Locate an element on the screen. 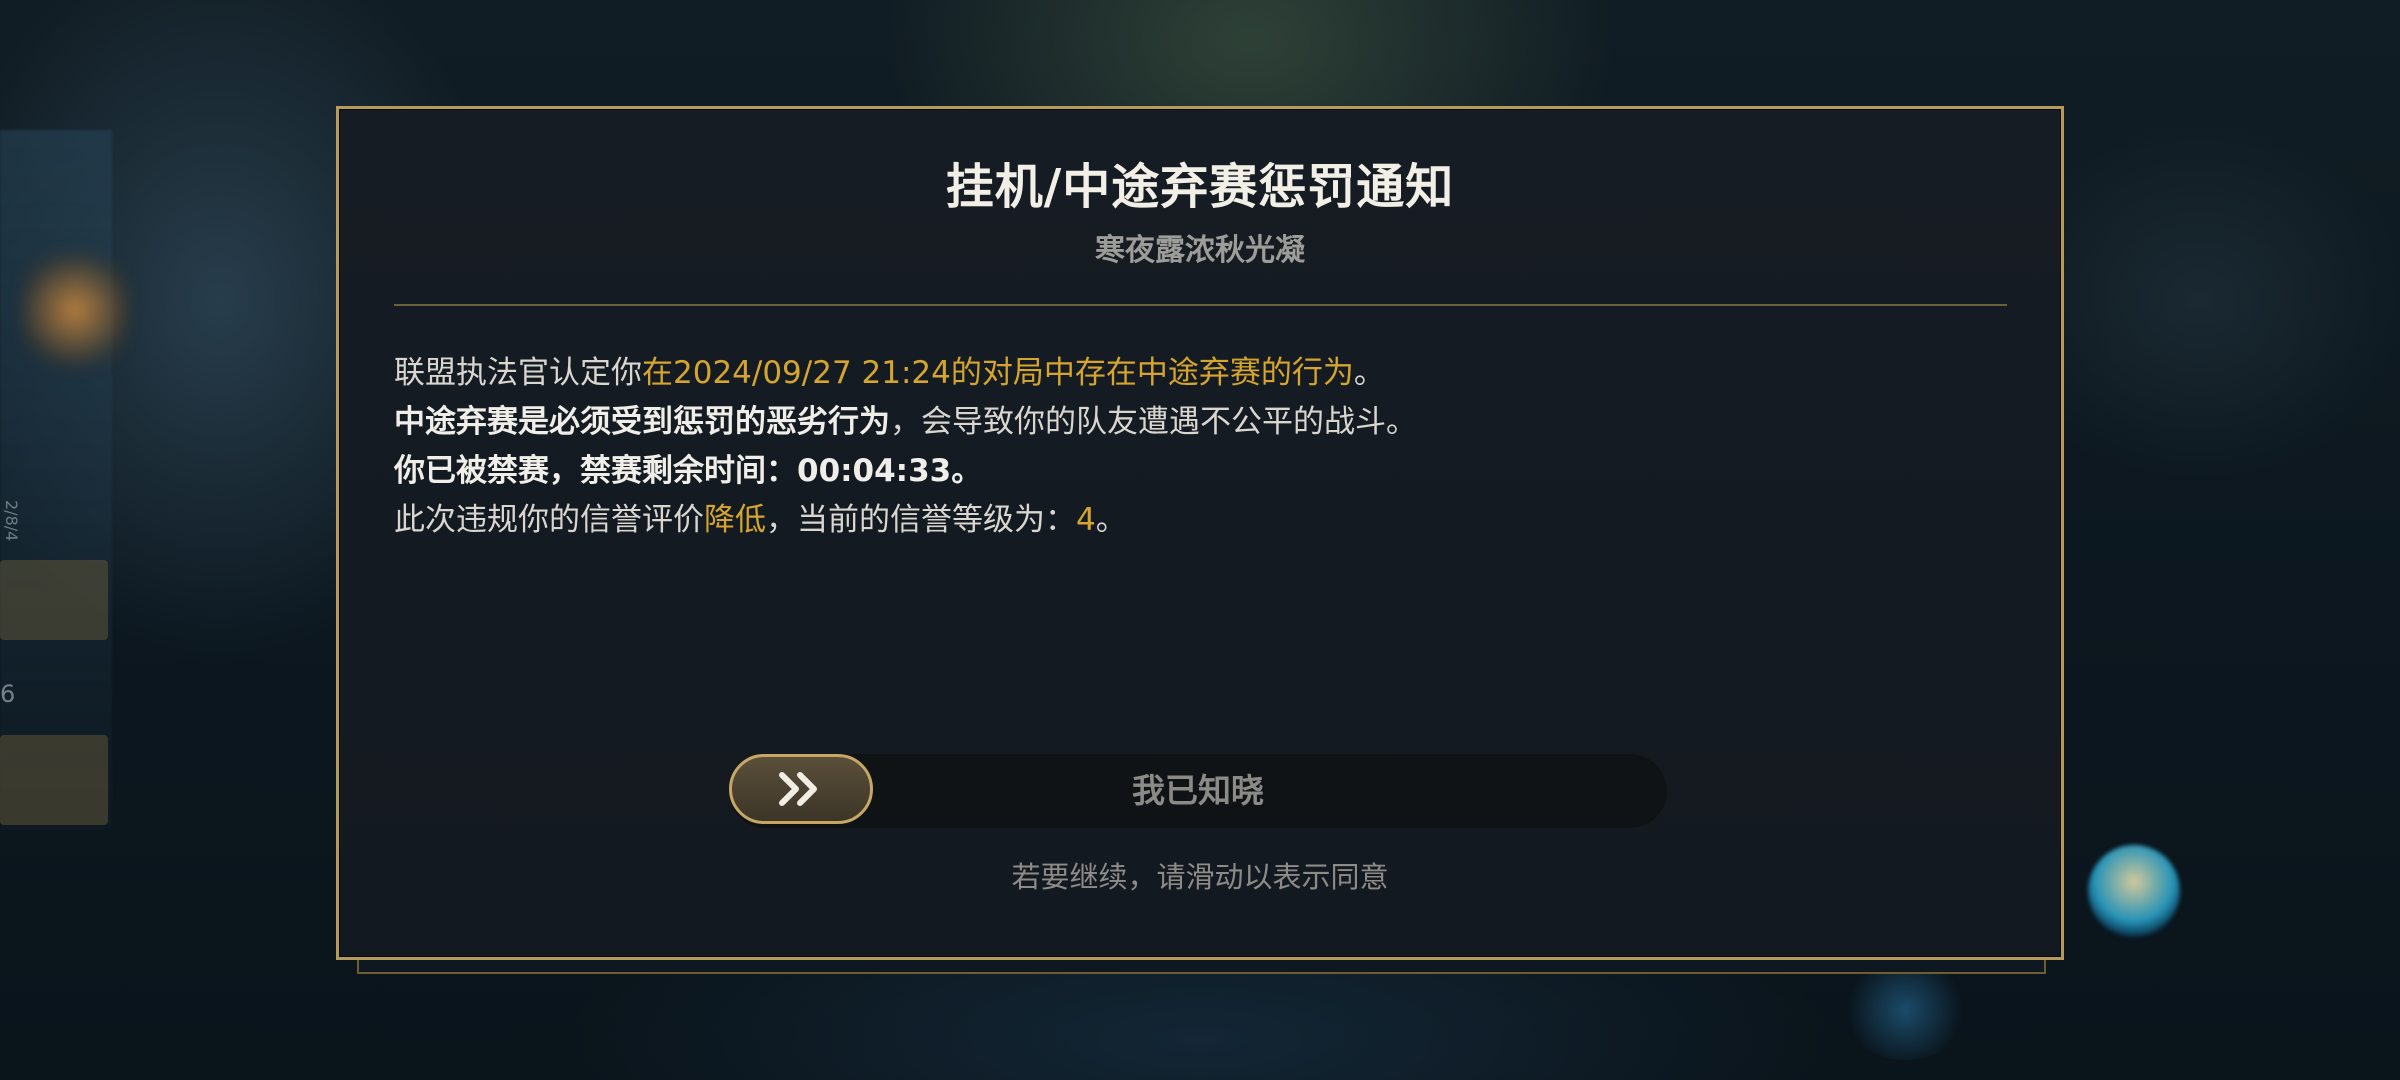 This screenshot has height=1080, width=2400. notice-line-violation: 联盟执法官认定你在2024/09/27 21:24的对局中存在中途弃赛的行为。 is located at coordinates (1194, 373).